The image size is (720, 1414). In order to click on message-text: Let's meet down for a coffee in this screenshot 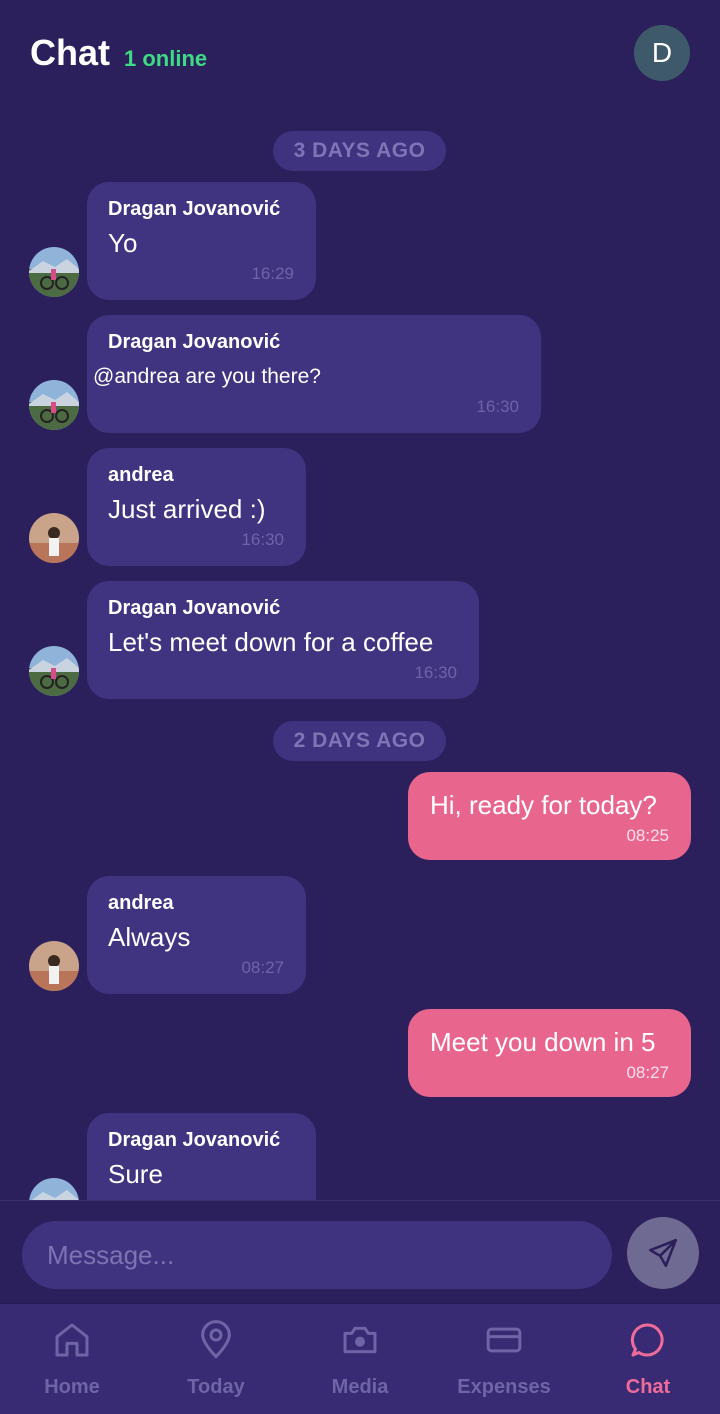, I will do `click(271, 642)`.